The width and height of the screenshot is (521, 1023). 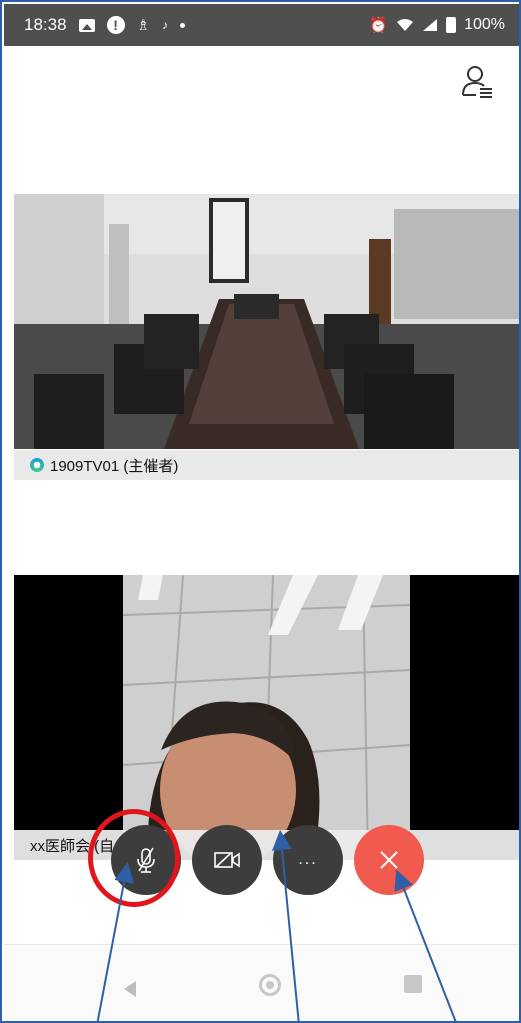 I want to click on alarm-icon: ⏰, so click(x=379, y=25).